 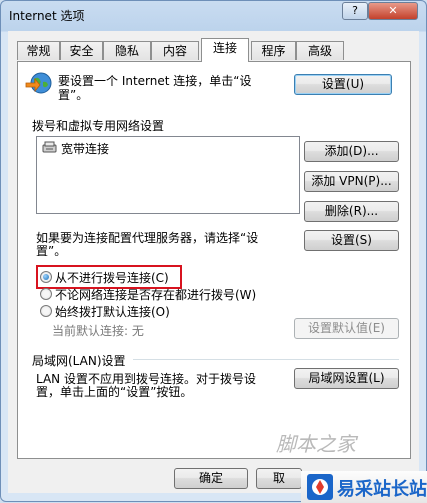 I want to click on dialup-connection-icon, so click(x=49, y=147).